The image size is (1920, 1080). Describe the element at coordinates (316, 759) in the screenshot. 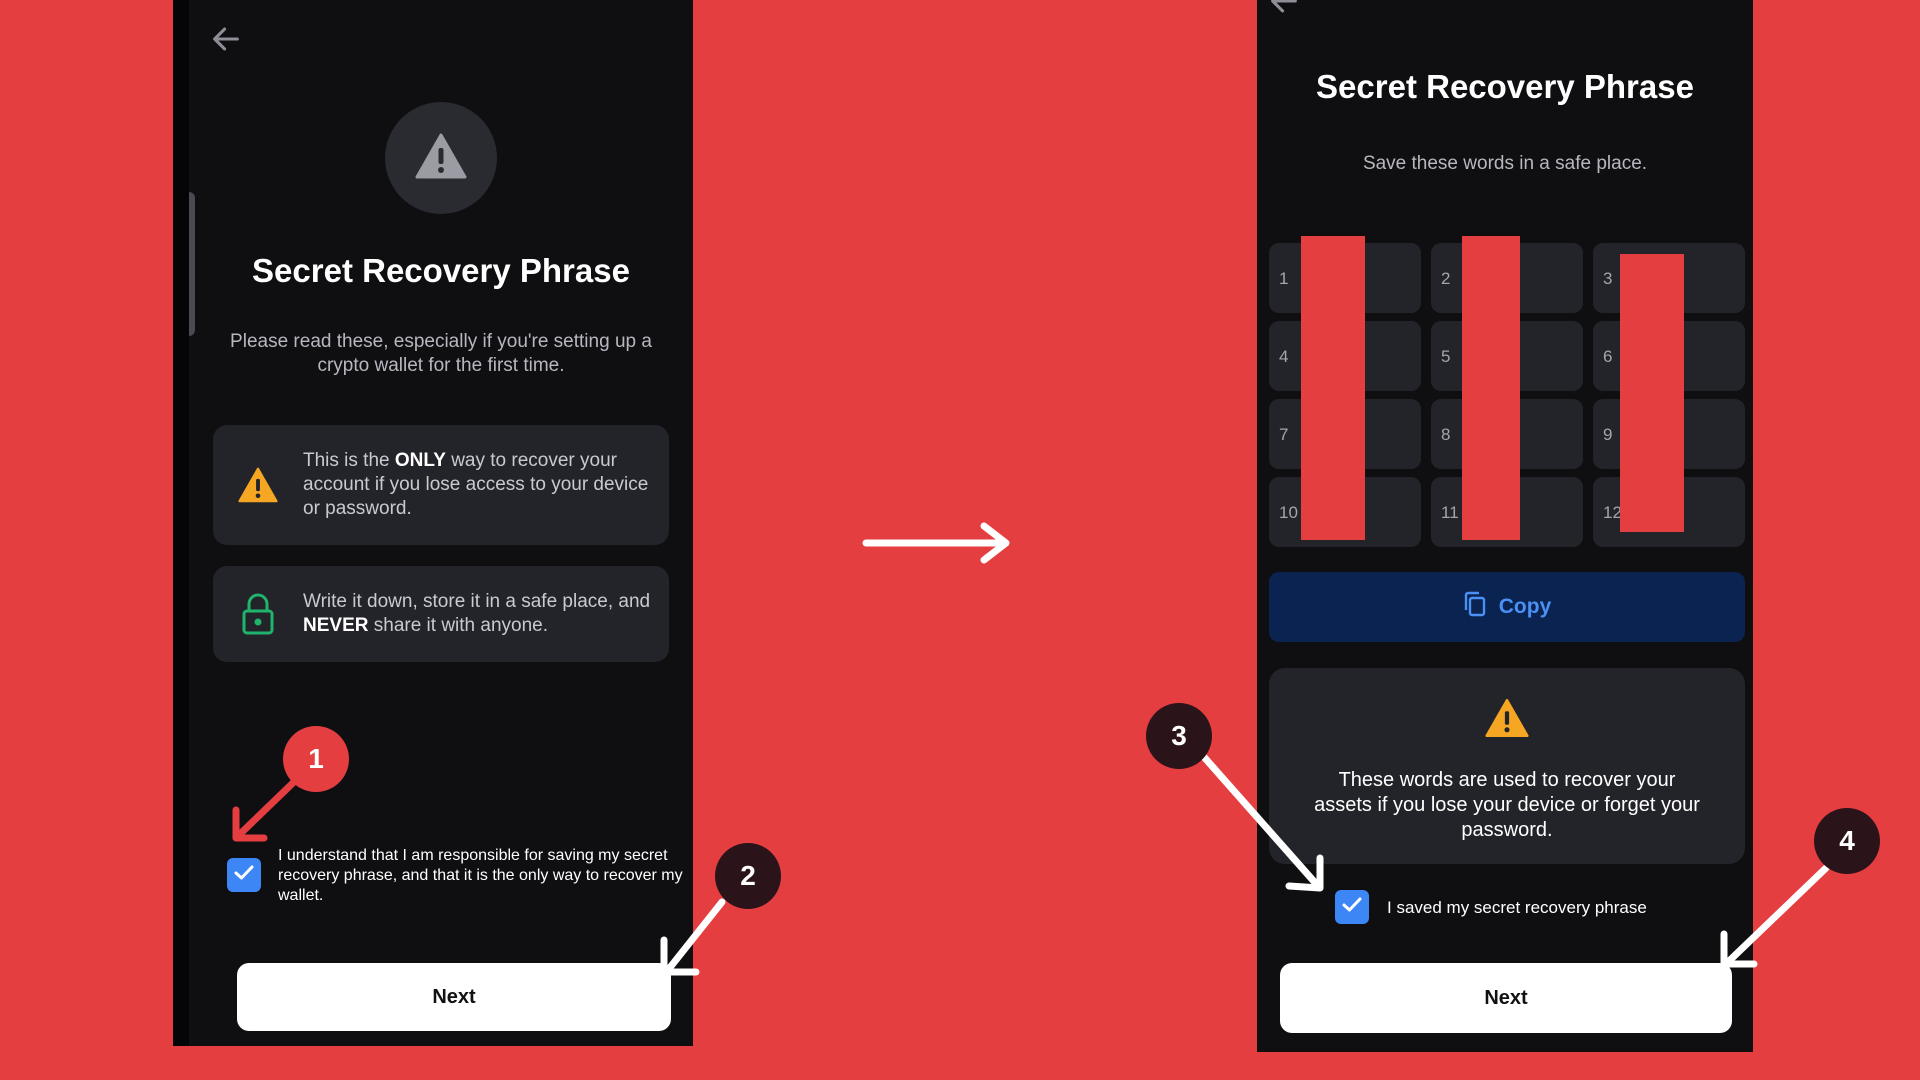

I see `annotation-badge-1: 1` at that location.